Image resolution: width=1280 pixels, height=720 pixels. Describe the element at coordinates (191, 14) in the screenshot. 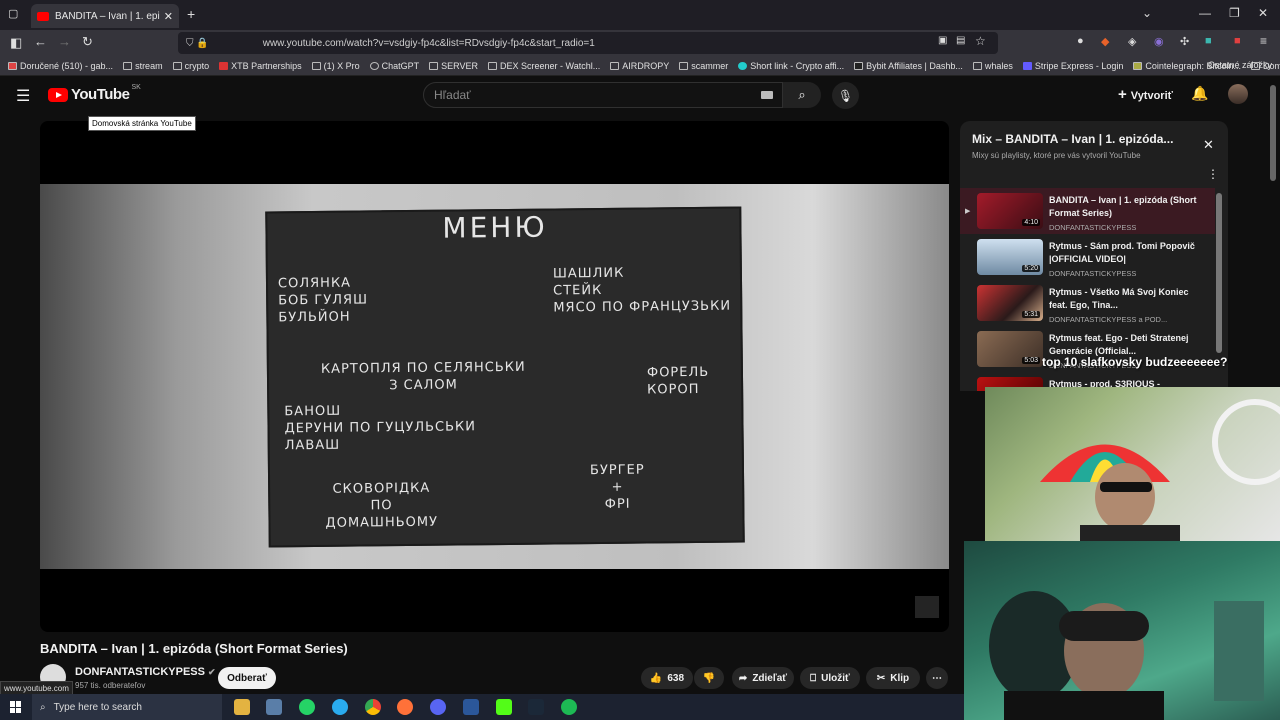

I see `new-tab-icon: +` at that location.